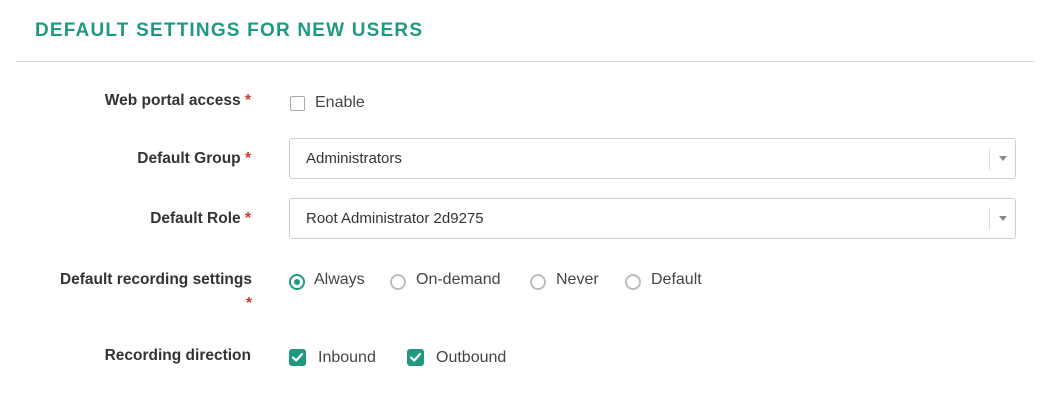 The width and height of the screenshot is (1046, 414). Describe the element at coordinates (676, 280) in the screenshot. I see `radio-default-label: Default` at that location.